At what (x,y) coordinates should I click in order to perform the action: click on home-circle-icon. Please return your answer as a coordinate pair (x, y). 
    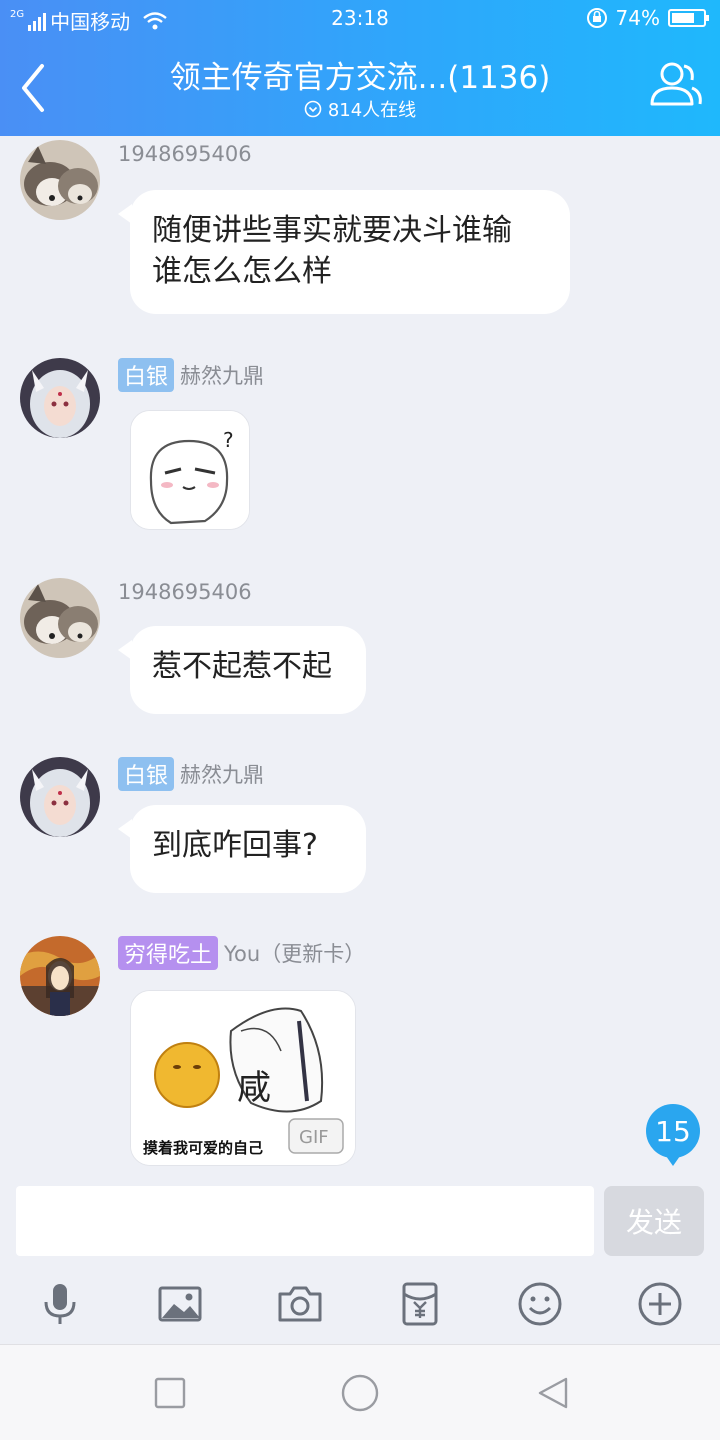
    Looking at the image, I should click on (360, 1393).